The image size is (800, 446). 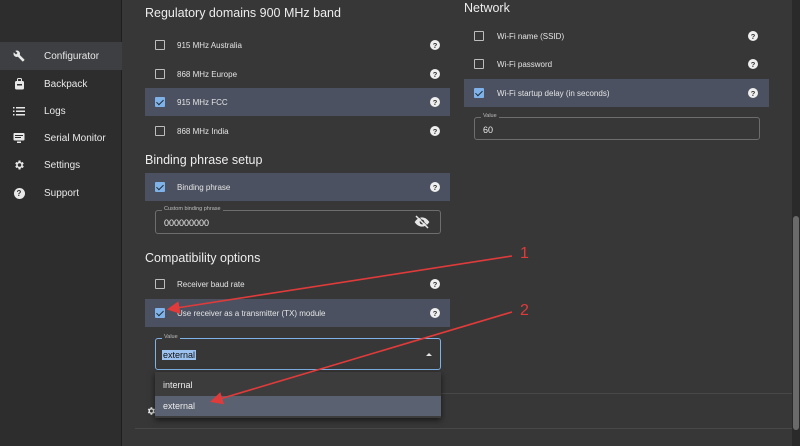 I want to click on eye-off-icon, so click(x=422, y=224).